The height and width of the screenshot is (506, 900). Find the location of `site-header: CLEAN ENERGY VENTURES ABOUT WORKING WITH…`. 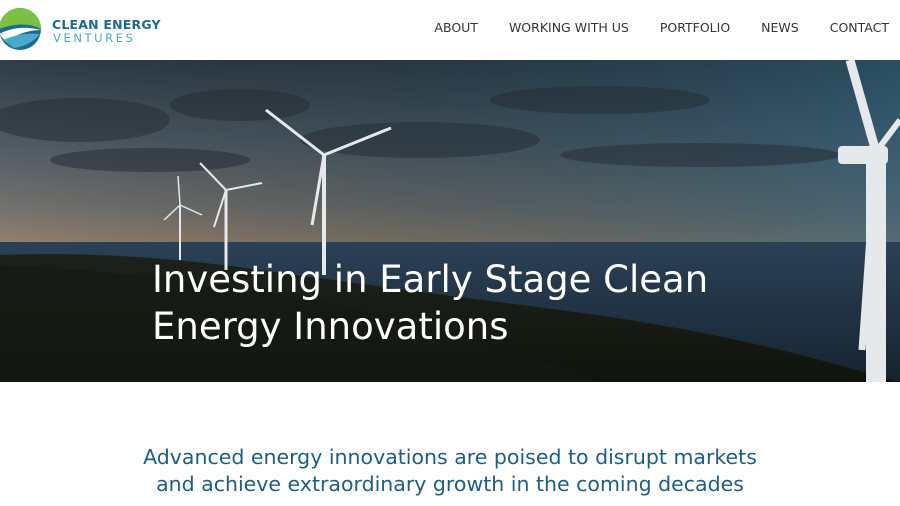

site-header: CLEAN ENERGY VENTURES ABOUT WORKING WITH… is located at coordinates (450, 30).